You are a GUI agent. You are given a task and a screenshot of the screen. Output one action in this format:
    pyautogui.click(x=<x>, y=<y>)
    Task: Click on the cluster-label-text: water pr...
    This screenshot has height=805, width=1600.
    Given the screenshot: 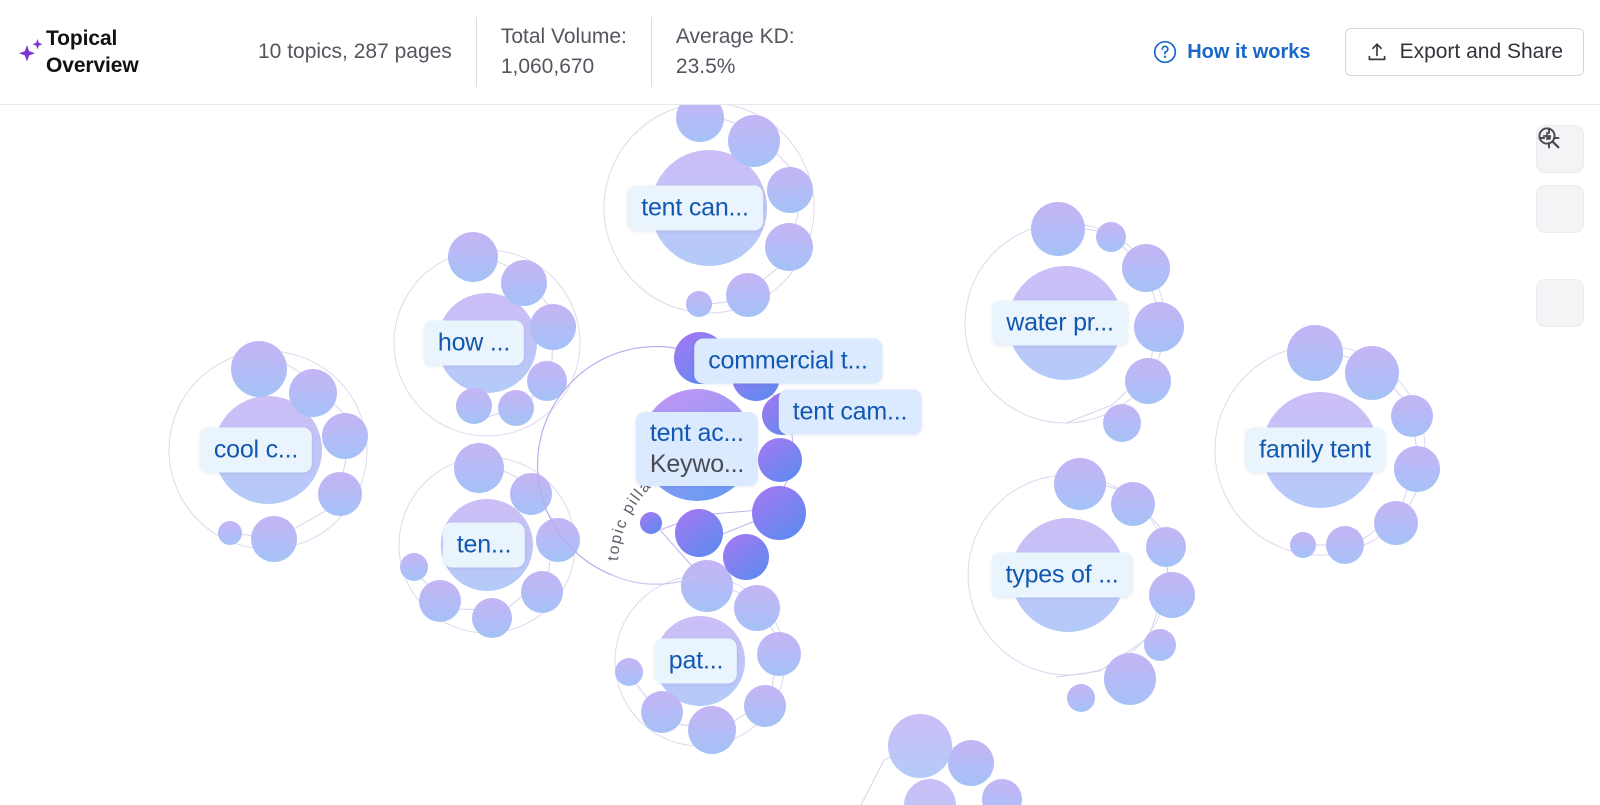 What is the action you would take?
    pyautogui.click(x=1060, y=322)
    